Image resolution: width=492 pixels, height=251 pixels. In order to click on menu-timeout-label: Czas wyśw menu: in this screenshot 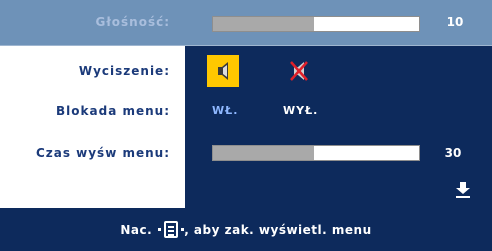, I will do `click(102, 153)`.